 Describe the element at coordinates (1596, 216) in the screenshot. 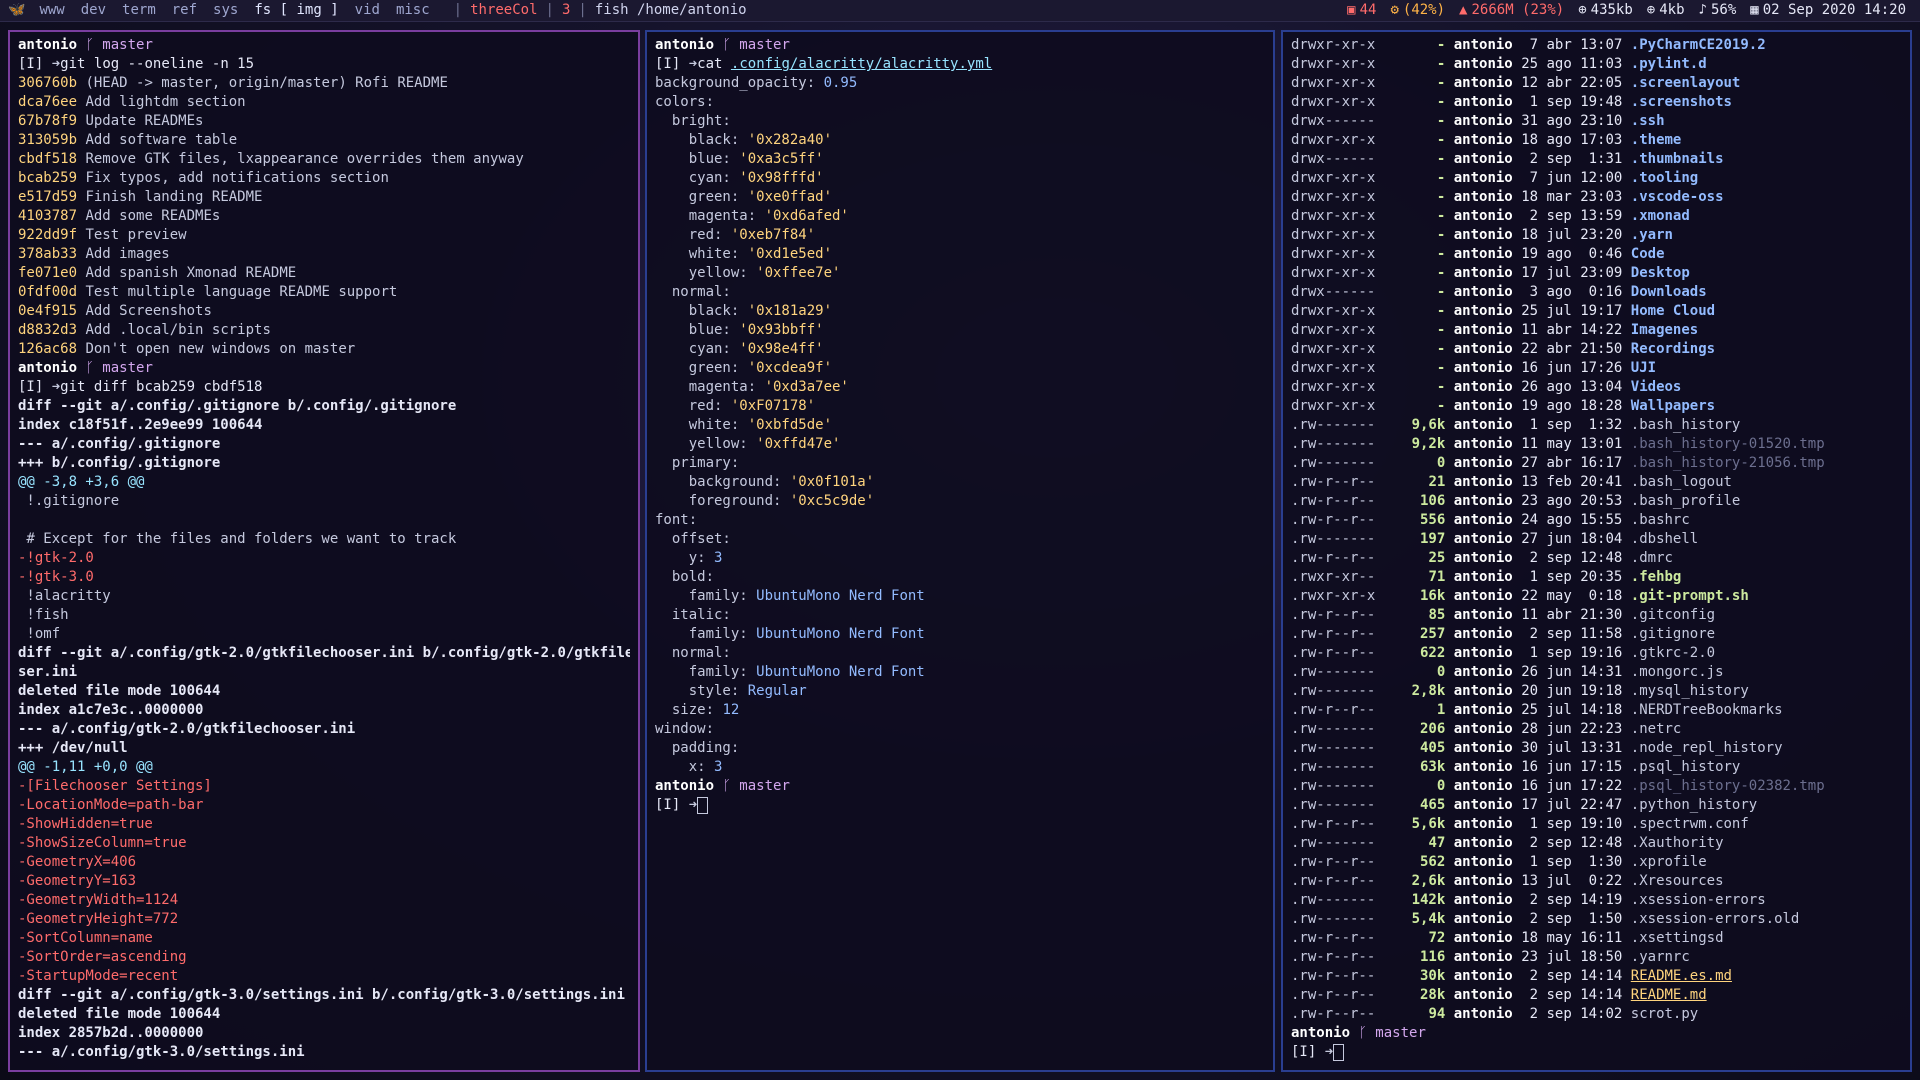

I see `file-row: drwxr-xr-x - antonio 2 sep 13:59 .xmonad` at that location.